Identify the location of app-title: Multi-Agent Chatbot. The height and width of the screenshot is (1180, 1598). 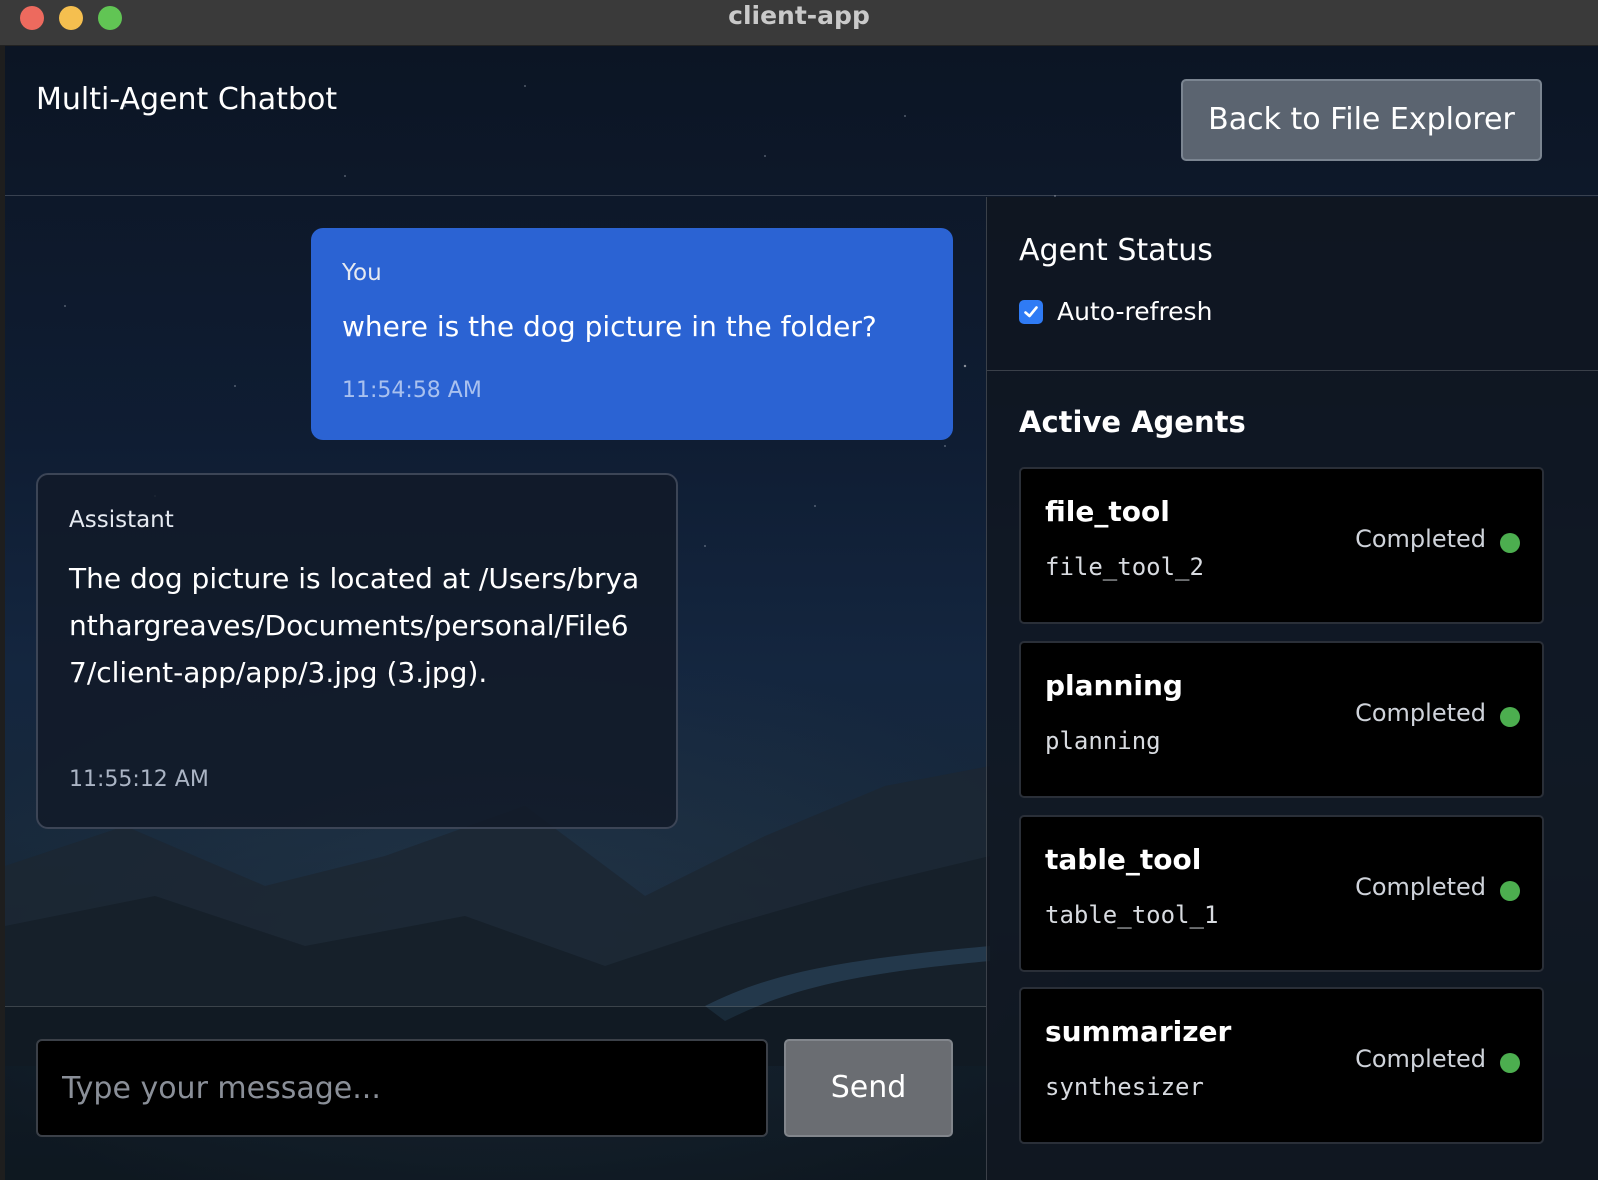
(187, 99).